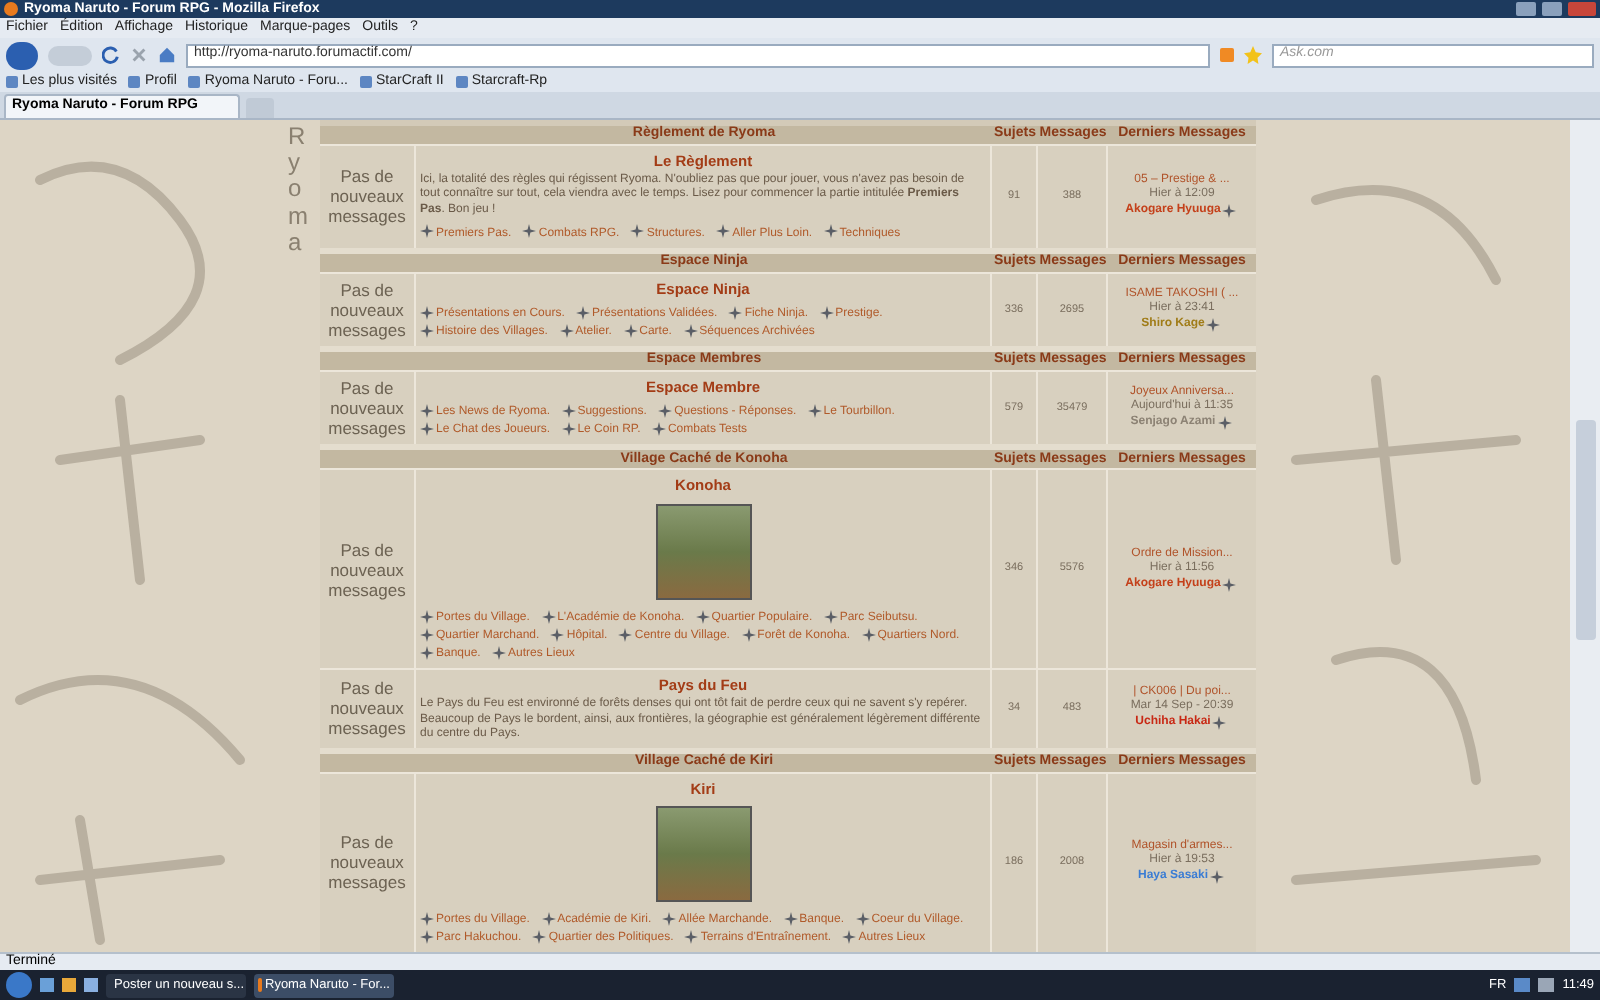 The width and height of the screenshot is (1600, 1000). Describe the element at coordinates (19, 985) in the screenshot. I see `start-button` at that location.